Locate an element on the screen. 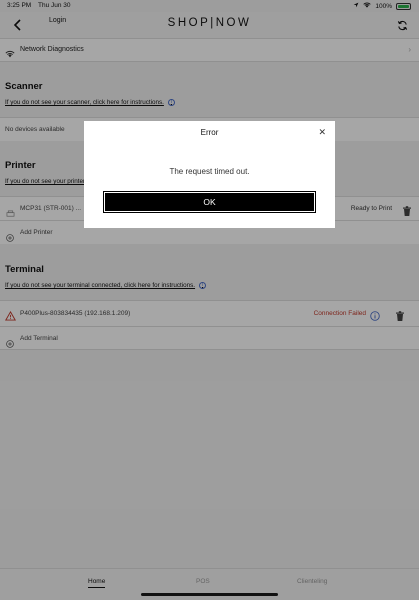  error-dialog: Error ✕ The request timed out. OK is located at coordinates (209, 174).